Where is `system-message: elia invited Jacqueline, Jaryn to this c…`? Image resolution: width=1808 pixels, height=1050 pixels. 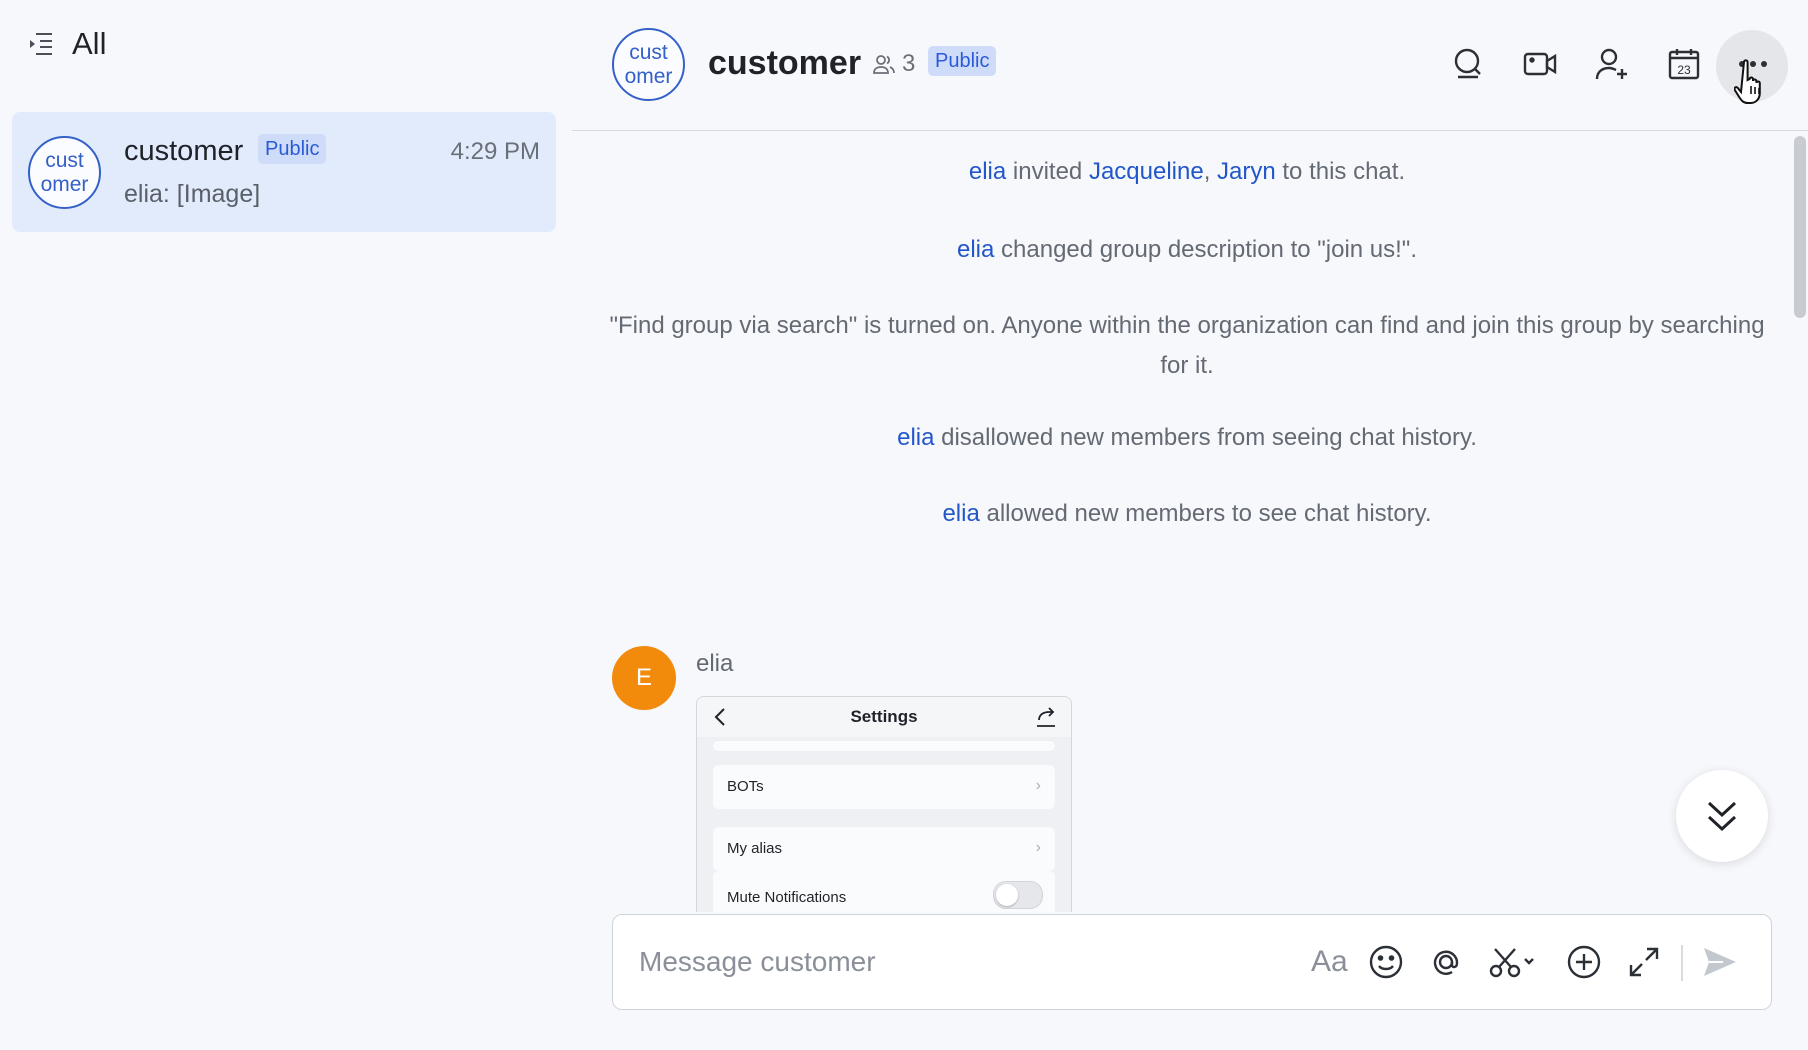 system-message: elia invited Jacqueline, Jaryn to this c… is located at coordinates (1187, 172).